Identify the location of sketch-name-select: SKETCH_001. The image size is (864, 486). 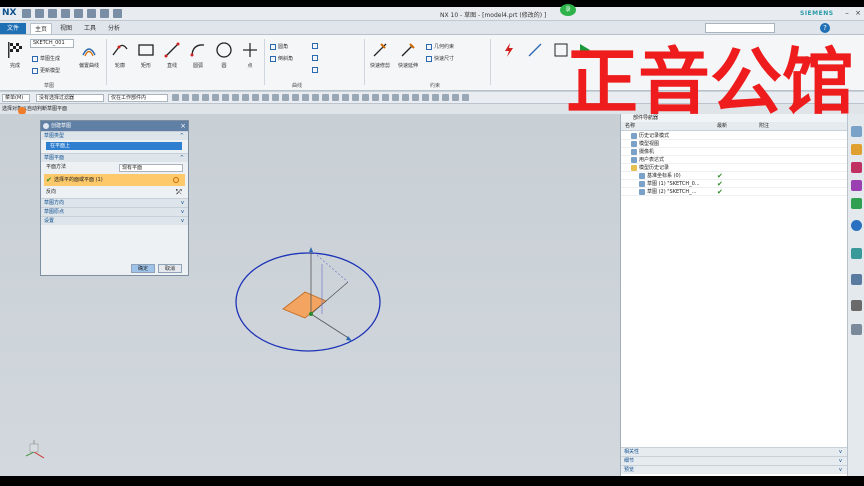
(52, 43).